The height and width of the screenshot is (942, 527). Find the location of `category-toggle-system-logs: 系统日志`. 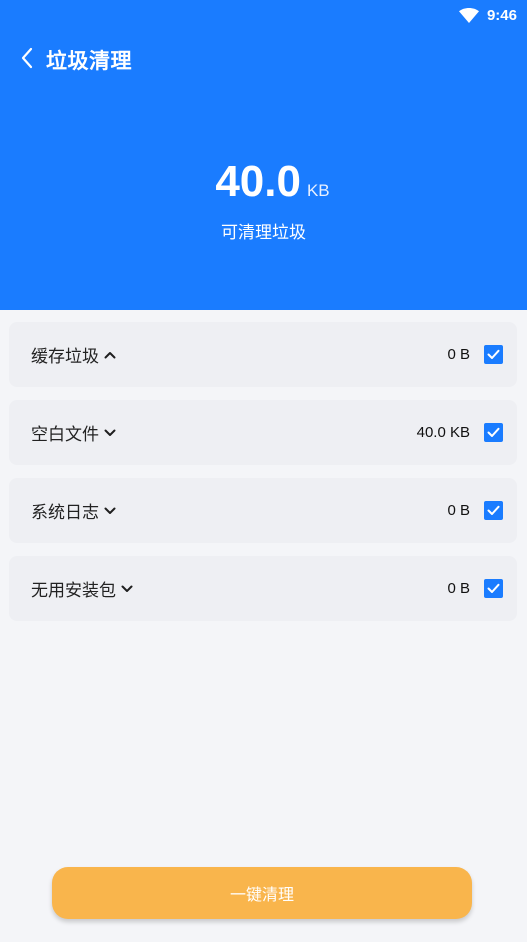

category-toggle-system-logs: 系统日志 is located at coordinates (74, 510).